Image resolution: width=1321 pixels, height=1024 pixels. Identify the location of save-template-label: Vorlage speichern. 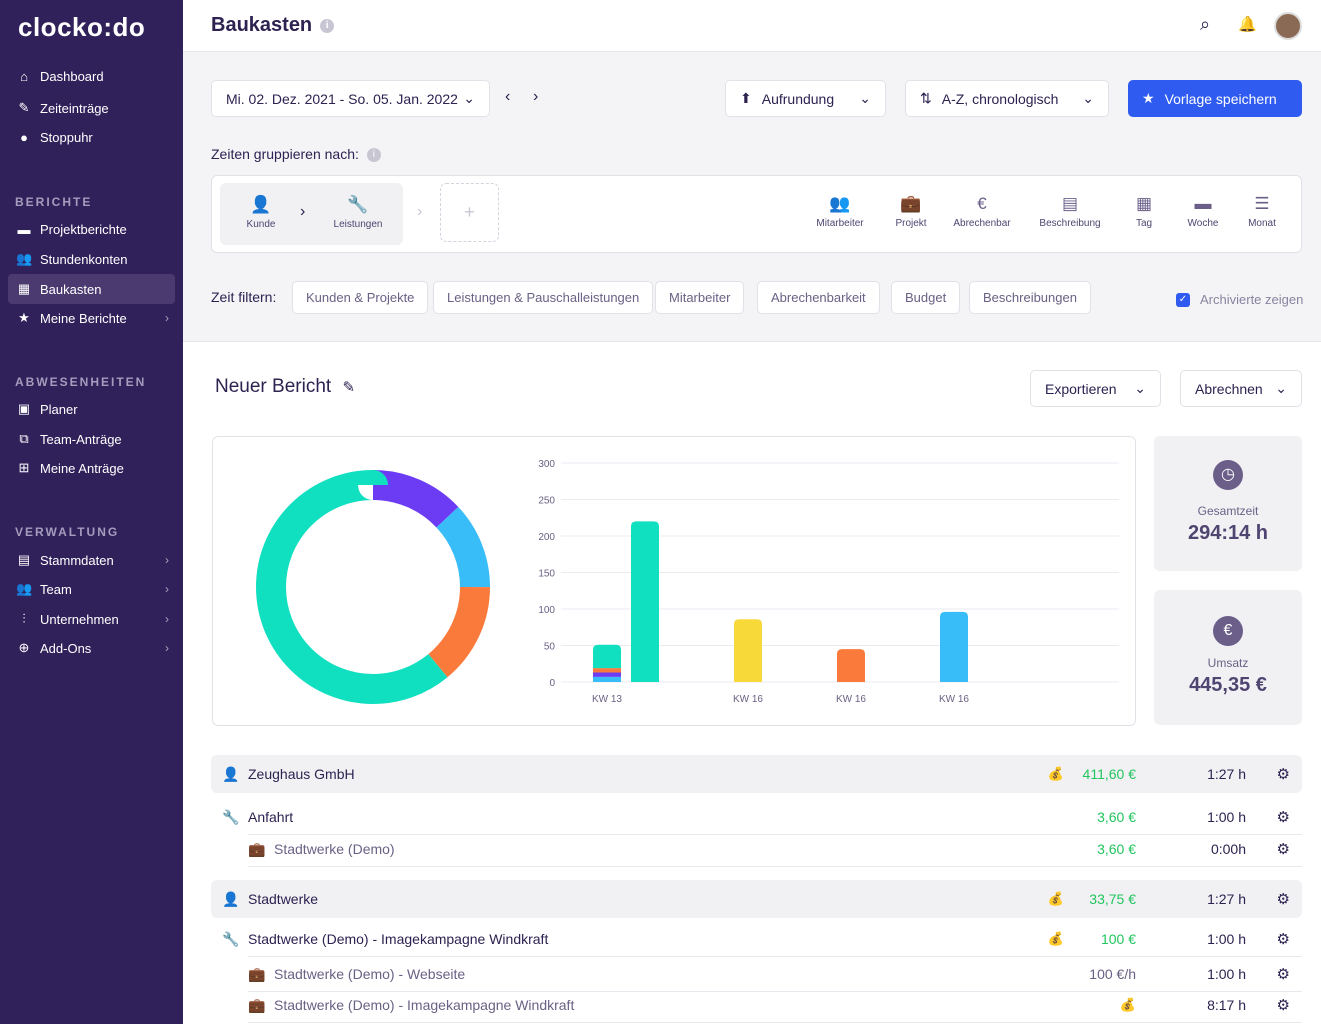
(1220, 98).